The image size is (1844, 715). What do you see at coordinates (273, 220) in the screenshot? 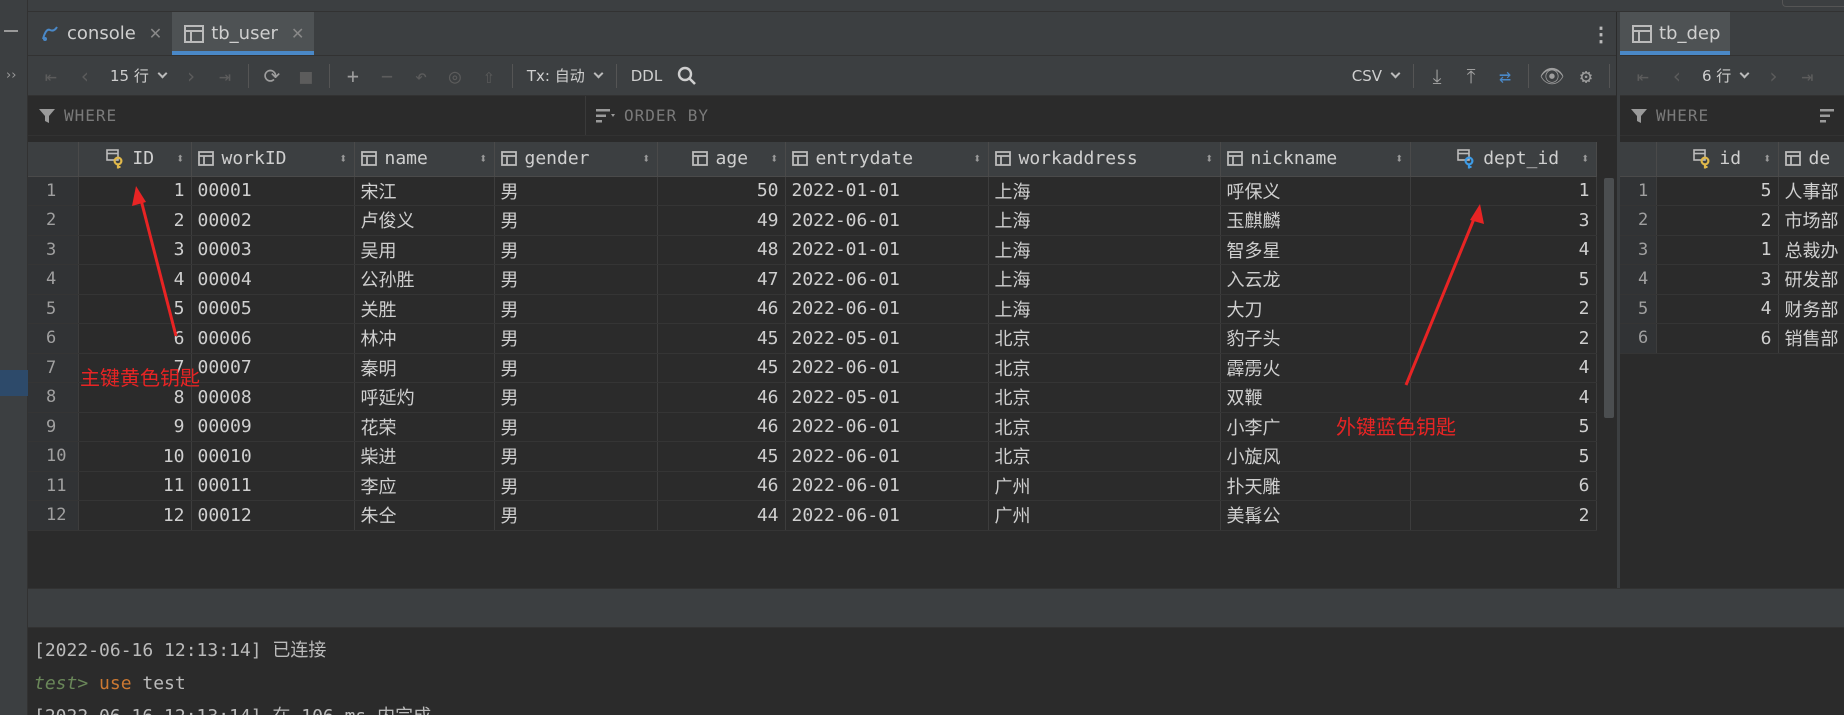
I see `table-cell: 00002` at bounding box center [273, 220].